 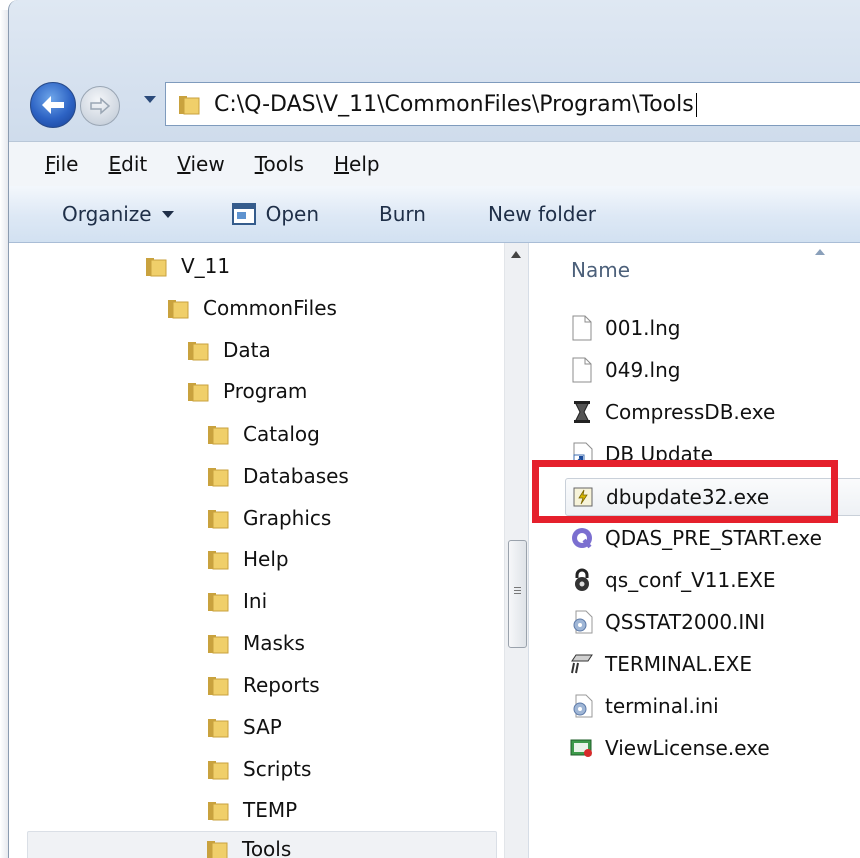 I want to click on file-row: QDAS_PRE_START.exe, so click(x=695, y=538).